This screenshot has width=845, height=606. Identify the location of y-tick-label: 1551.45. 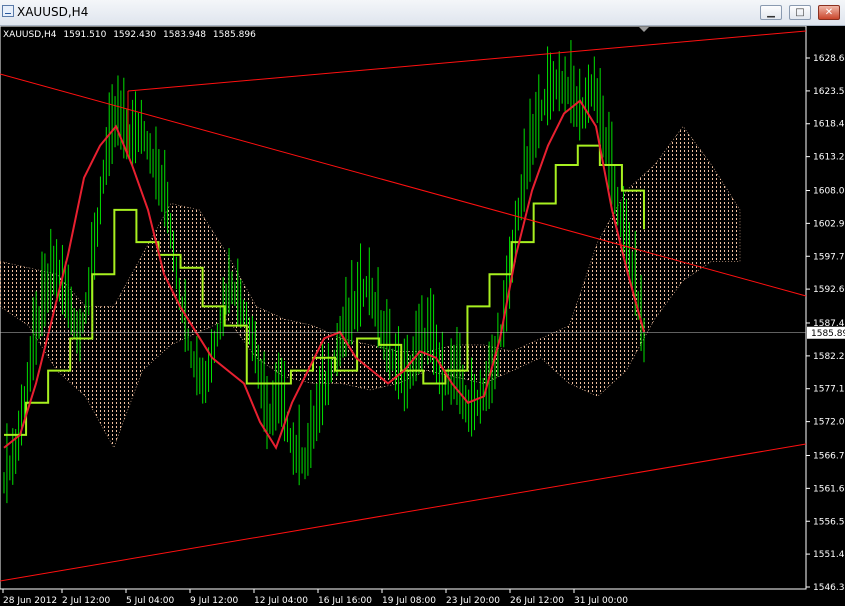
(829, 555).